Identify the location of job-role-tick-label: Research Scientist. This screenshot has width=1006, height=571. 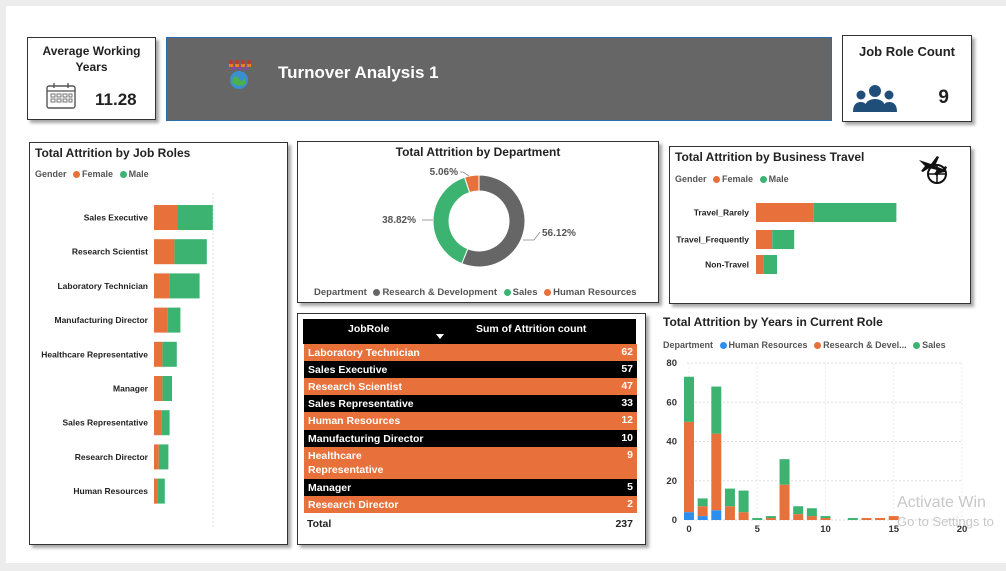
(110, 252).